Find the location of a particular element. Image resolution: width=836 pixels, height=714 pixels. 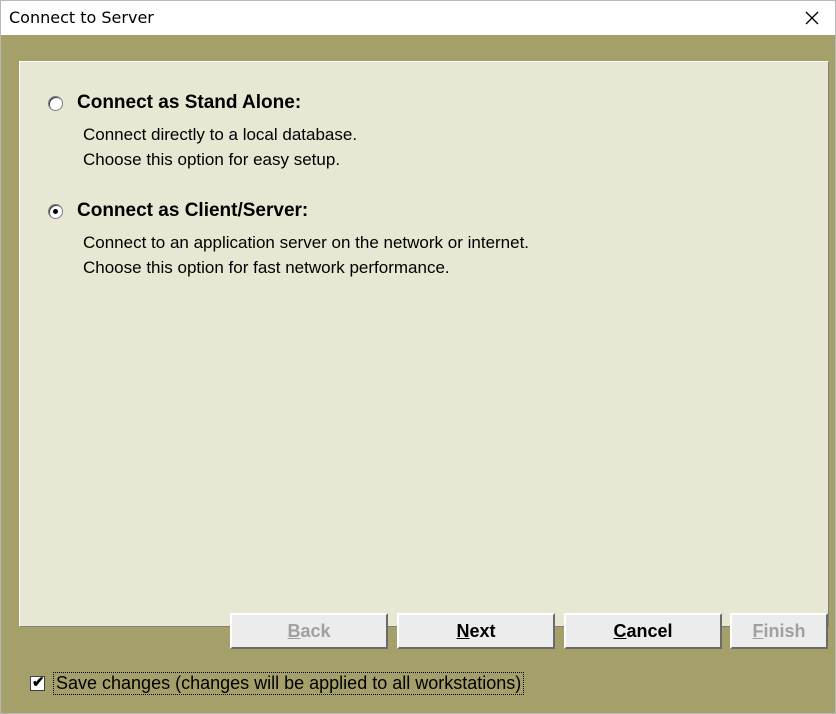

stand-alone-title: Connect as Stand Alone: is located at coordinates (189, 103).